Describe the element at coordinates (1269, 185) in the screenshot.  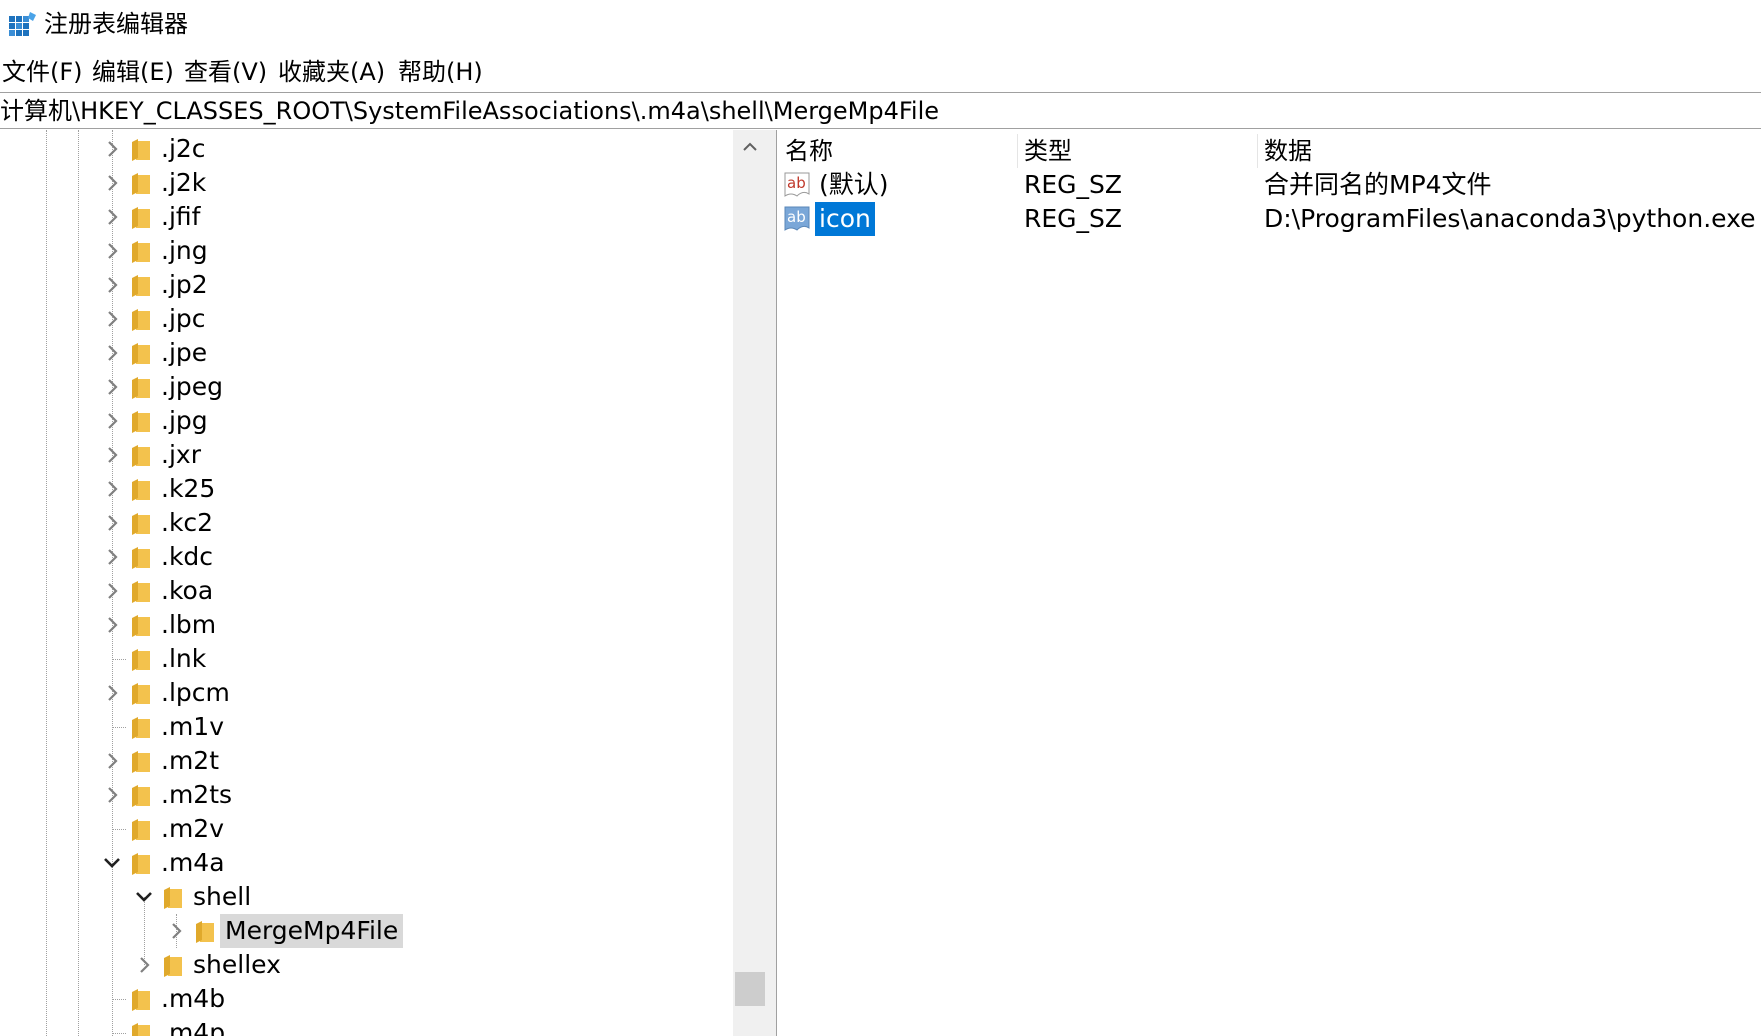
I see `value-row: ab (默认) REG_SZ 合并同名的MP4文件` at that location.